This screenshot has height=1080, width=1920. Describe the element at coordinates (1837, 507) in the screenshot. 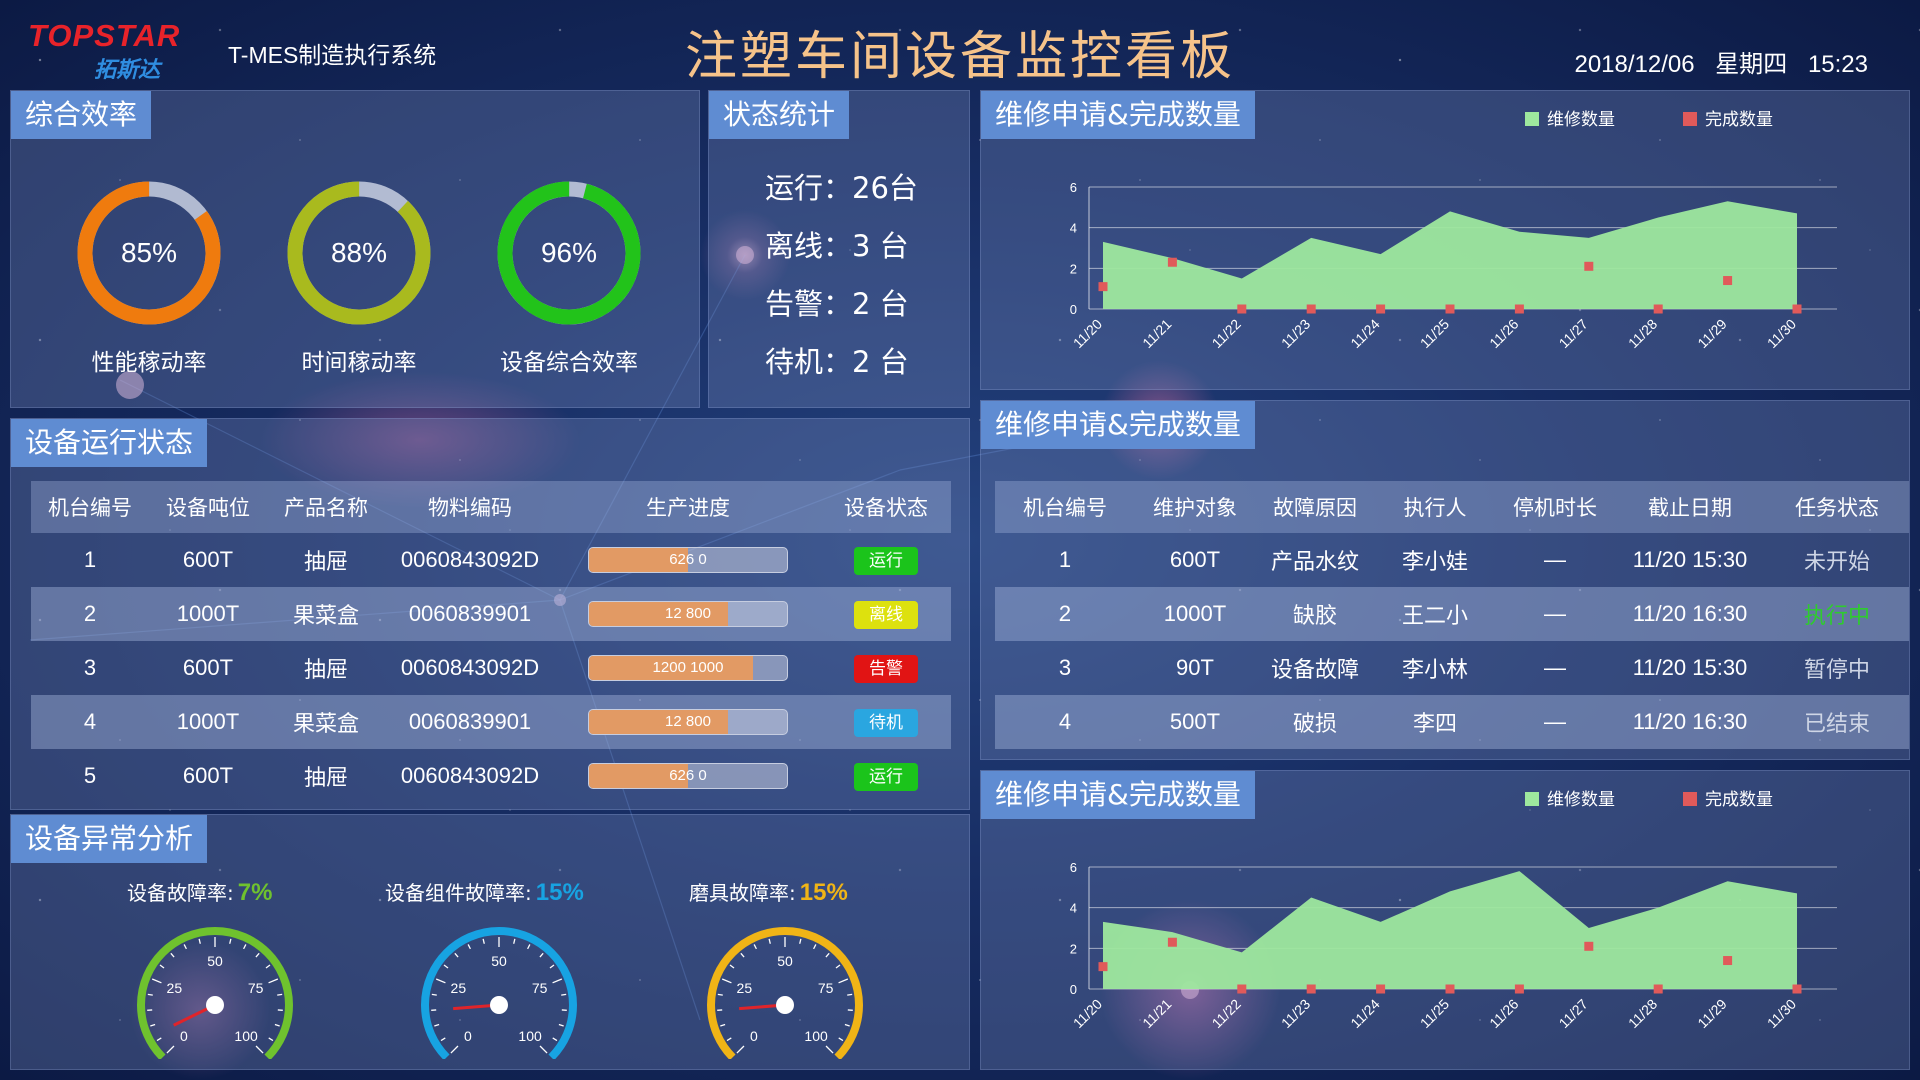

I see `column-header: 任务状态` at that location.